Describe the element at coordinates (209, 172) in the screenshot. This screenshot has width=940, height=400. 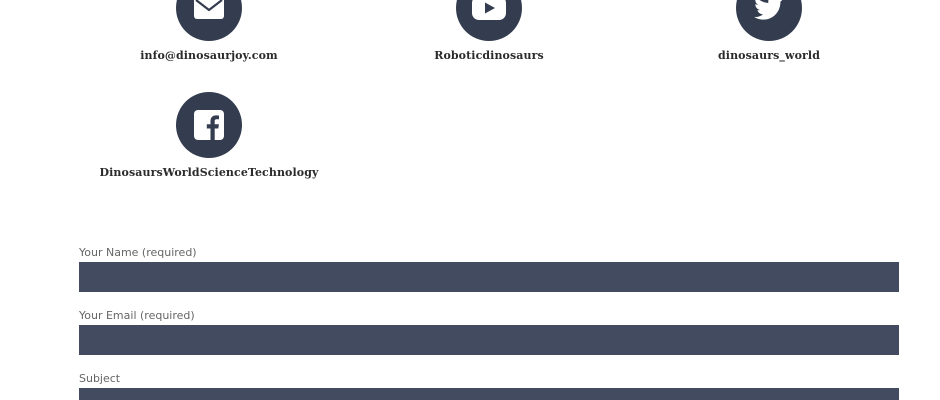
I see `facebook-label: DinosaursWorldScienceTechnology` at that location.